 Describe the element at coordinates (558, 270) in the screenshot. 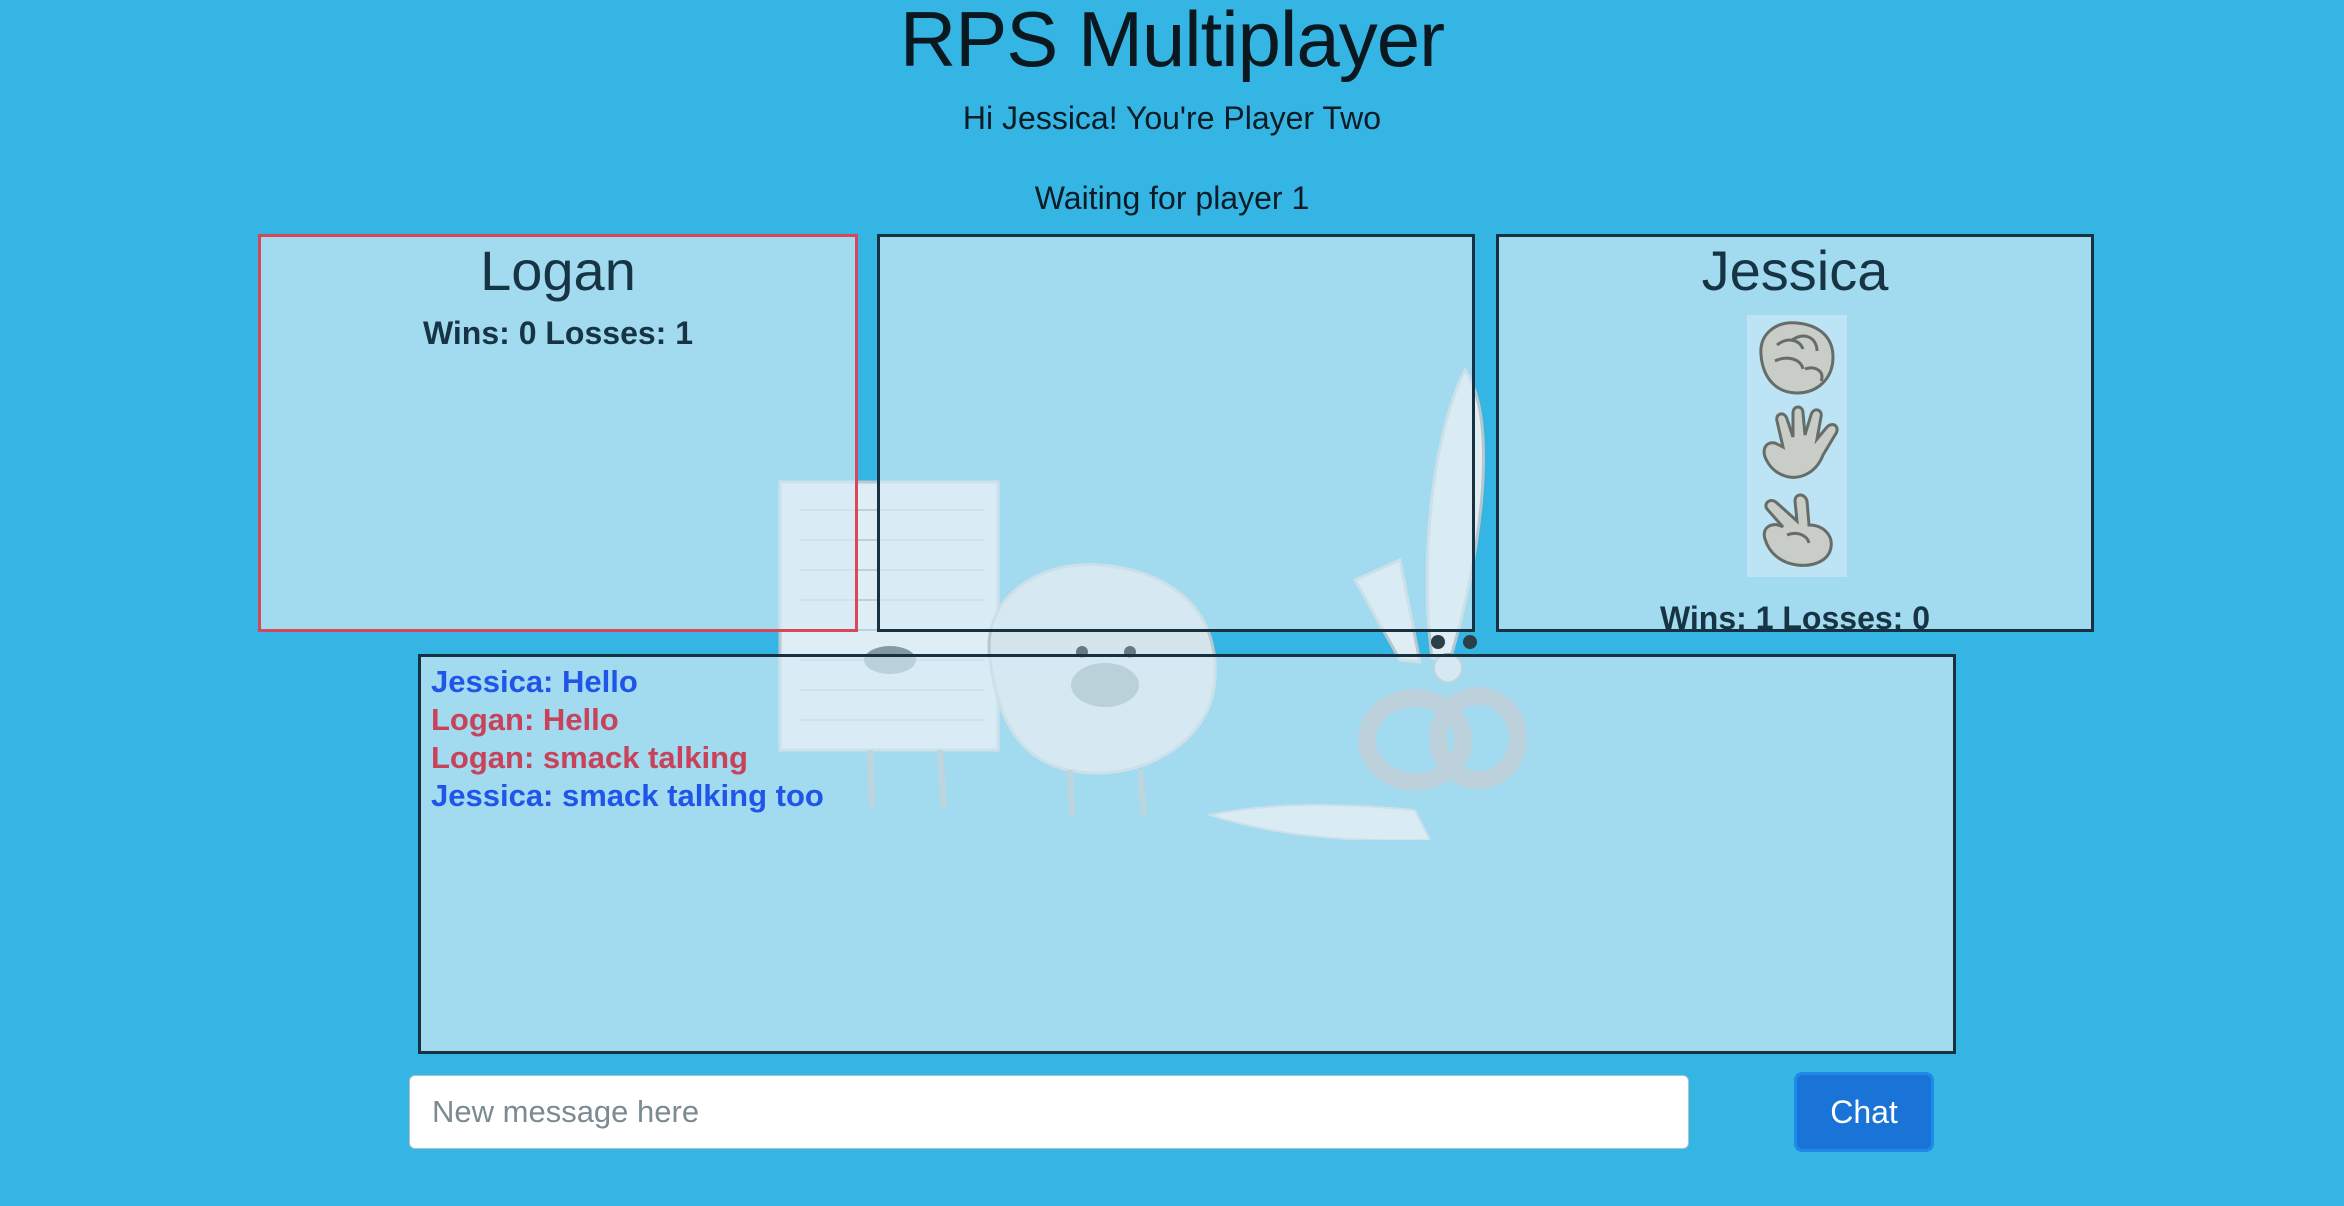

I see `player-one-name: Logan` at that location.